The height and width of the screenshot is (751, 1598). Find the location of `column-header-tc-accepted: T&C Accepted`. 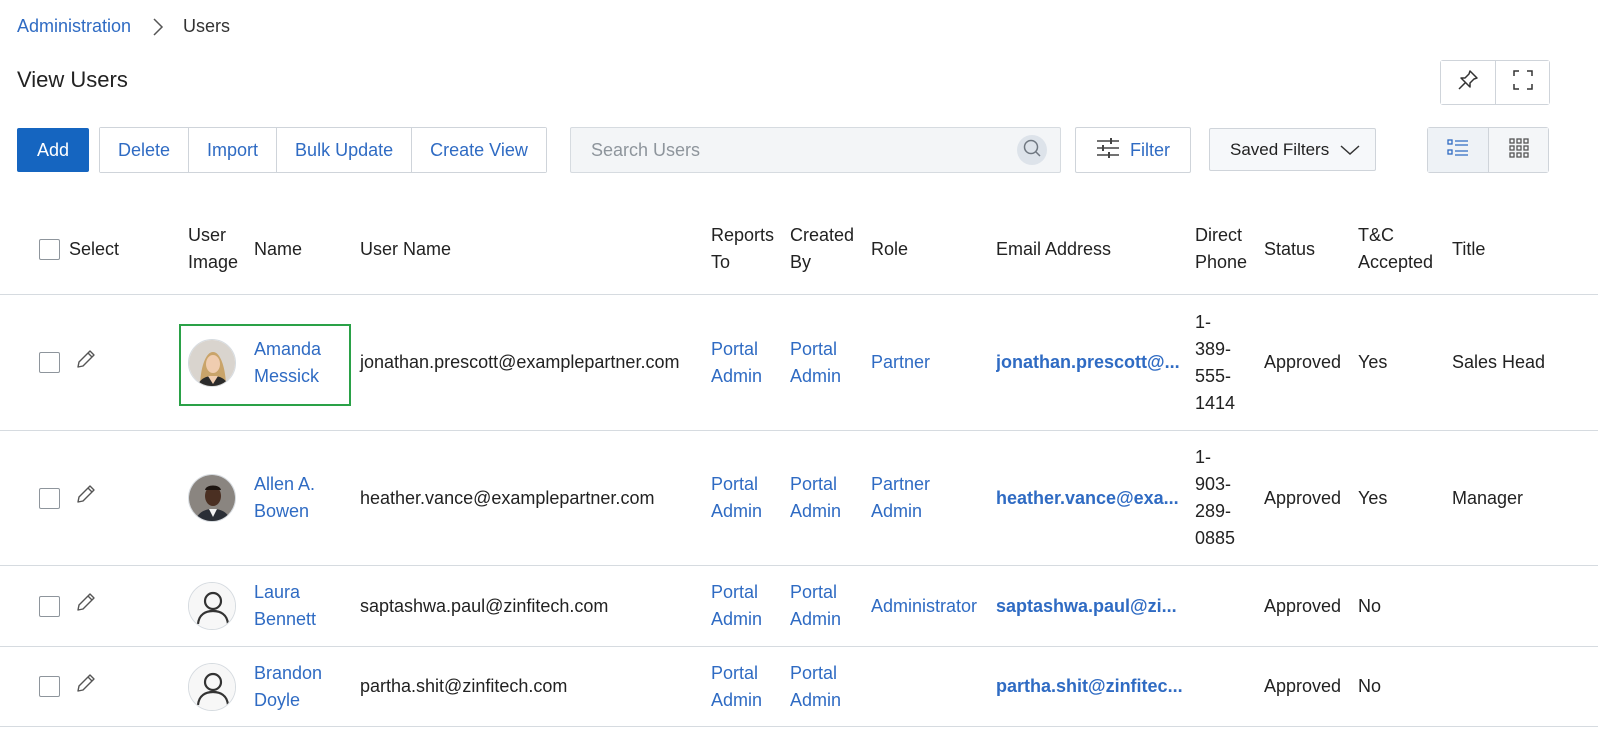

column-header-tc-accepted: T&C Accepted is located at coordinates (1405, 253).